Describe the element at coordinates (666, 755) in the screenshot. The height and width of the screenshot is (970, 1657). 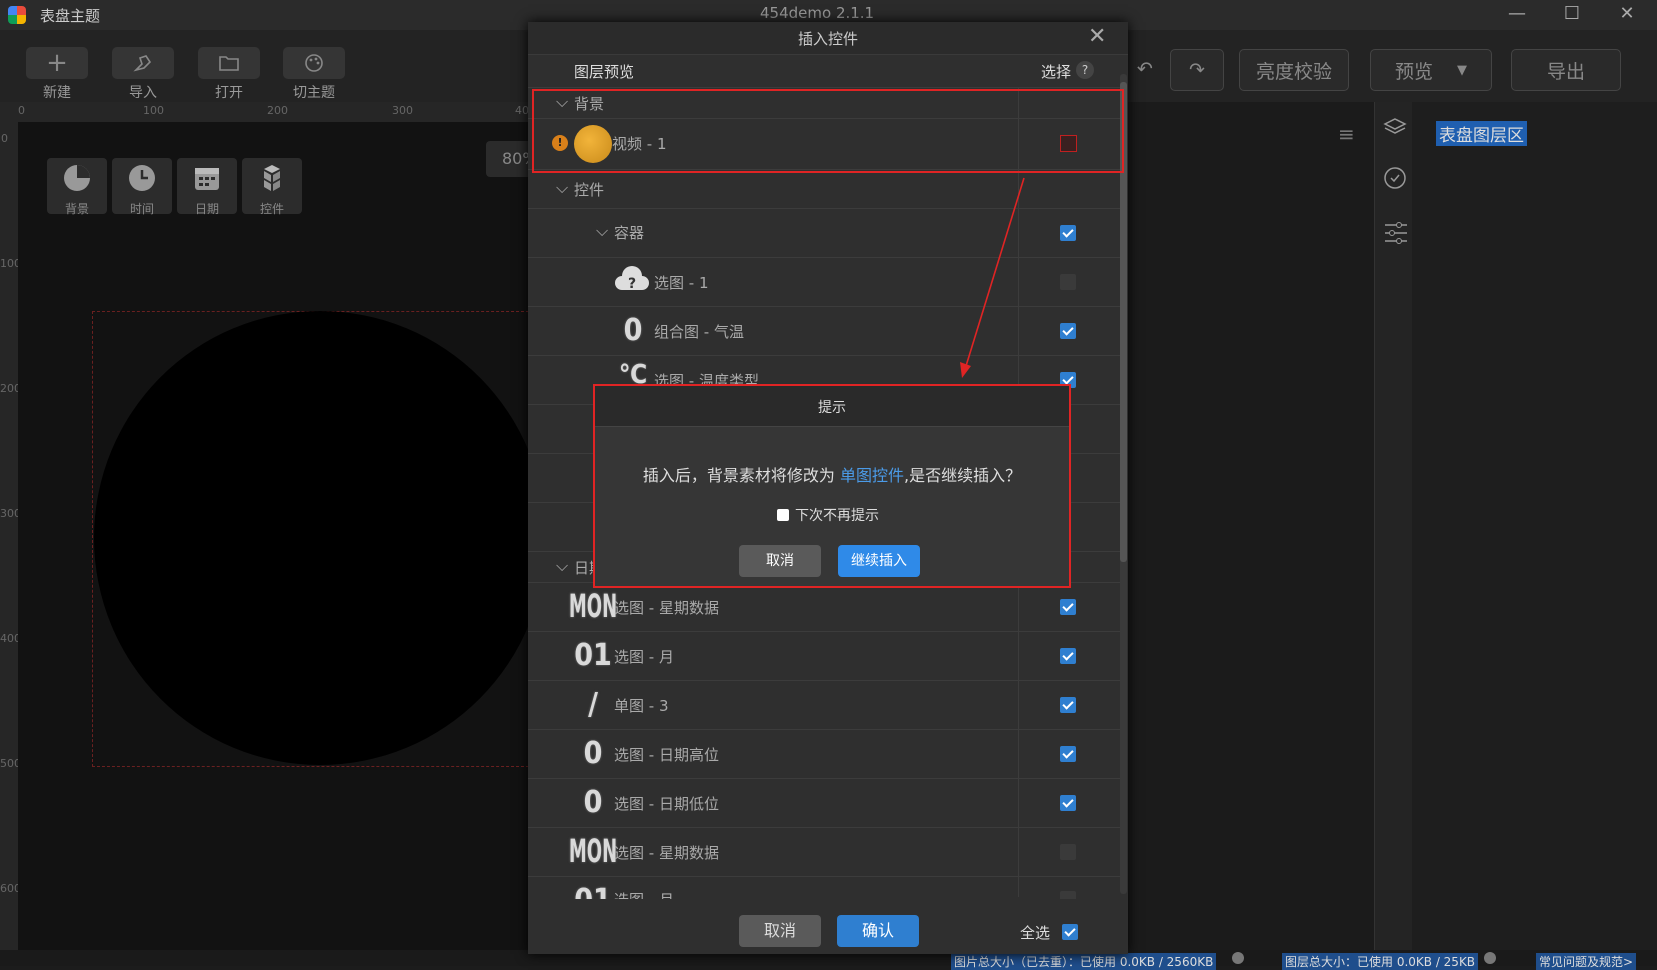
I see `layer-label: 选图 - 日期高位` at that location.